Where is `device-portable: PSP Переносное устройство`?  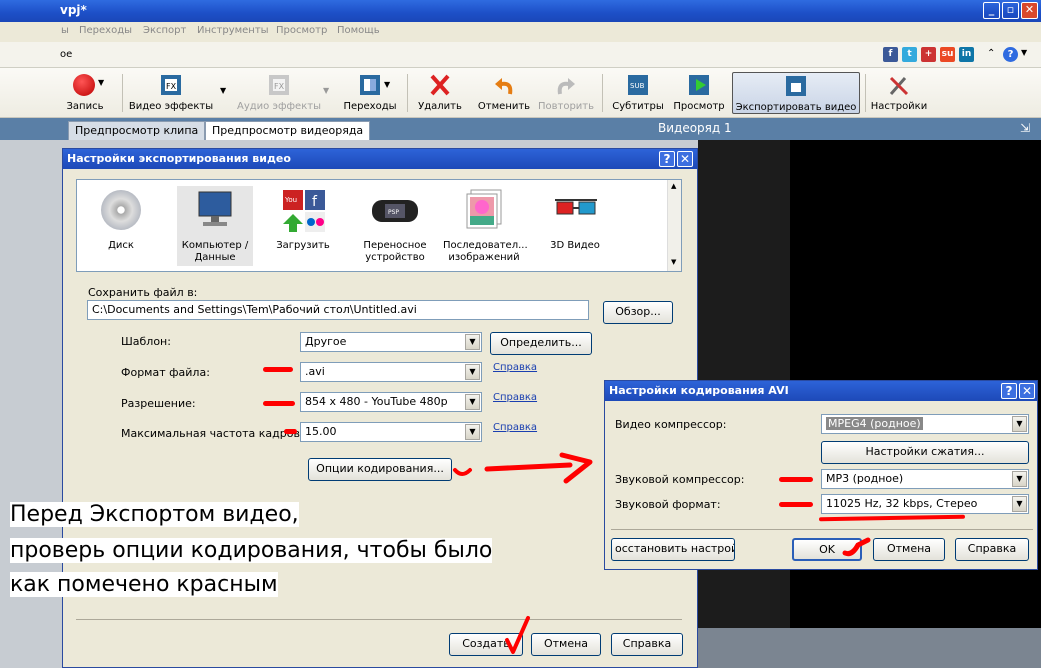 device-portable: PSP Переносное устройство is located at coordinates (395, 226).